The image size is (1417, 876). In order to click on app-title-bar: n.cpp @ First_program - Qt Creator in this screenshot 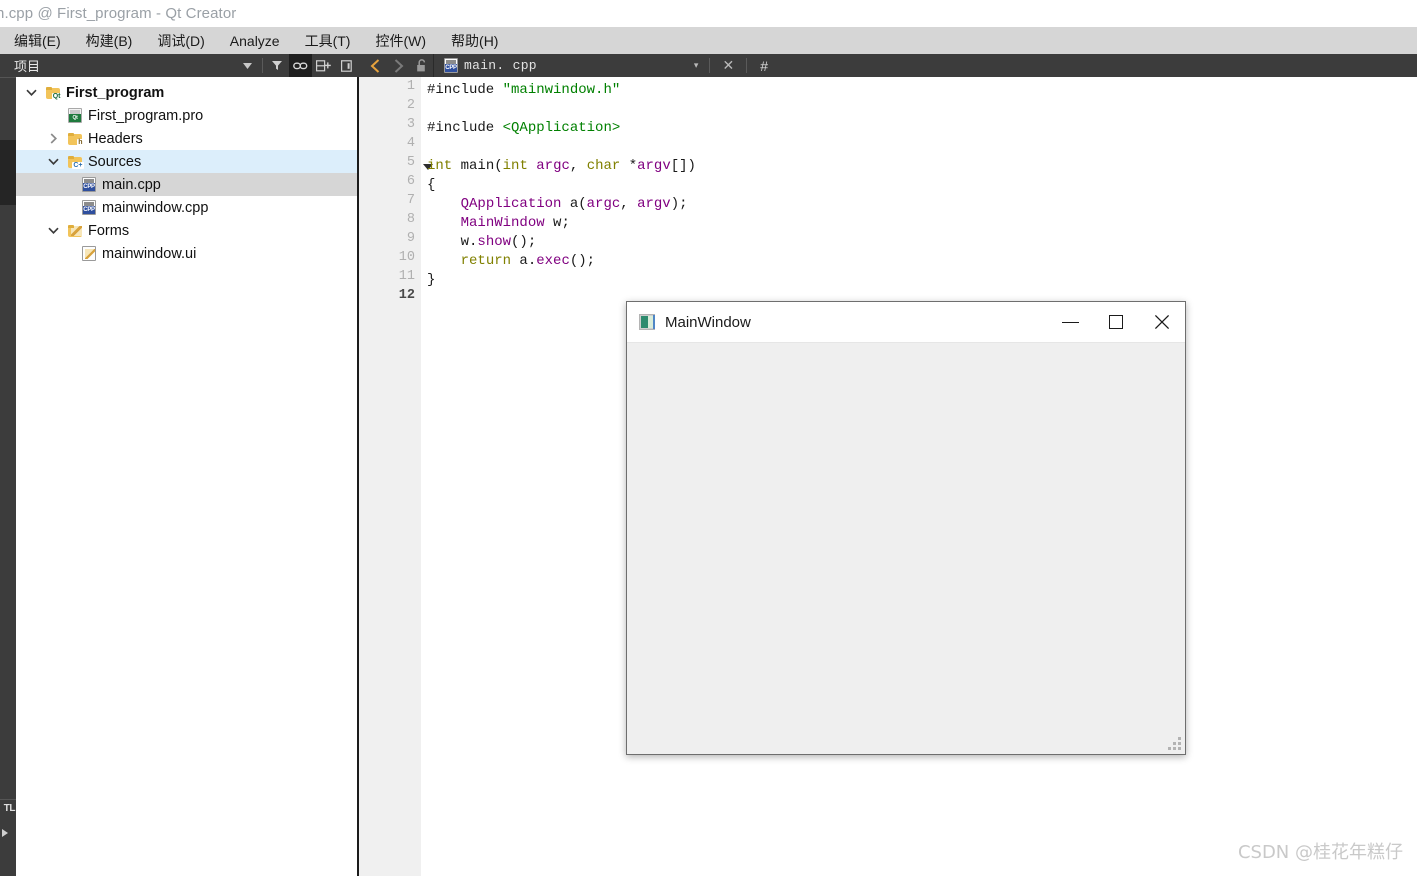, I will do `click(708, 13)`.